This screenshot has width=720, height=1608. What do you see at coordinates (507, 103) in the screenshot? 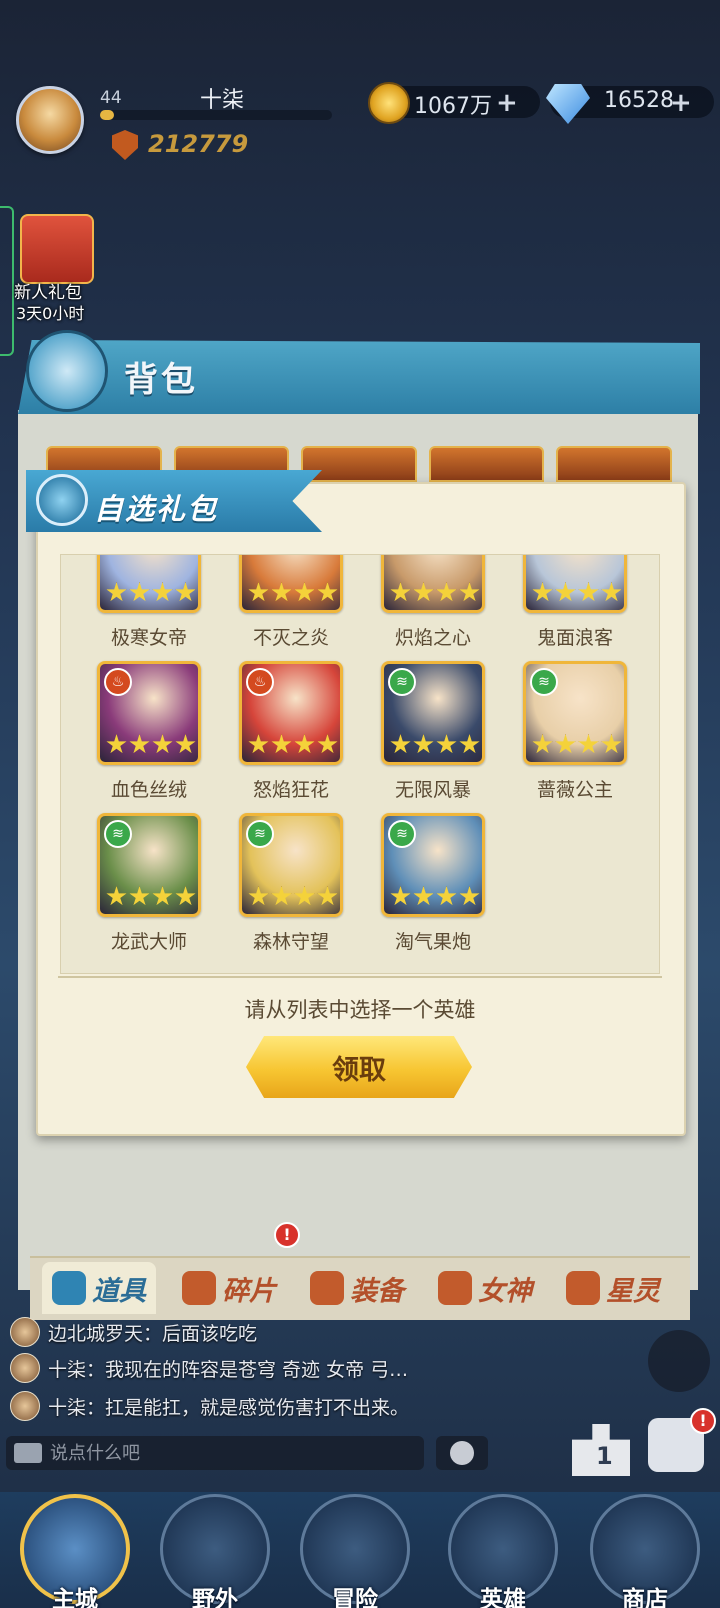
I see `add-gold-button: +` at bounding box center [507, 103].